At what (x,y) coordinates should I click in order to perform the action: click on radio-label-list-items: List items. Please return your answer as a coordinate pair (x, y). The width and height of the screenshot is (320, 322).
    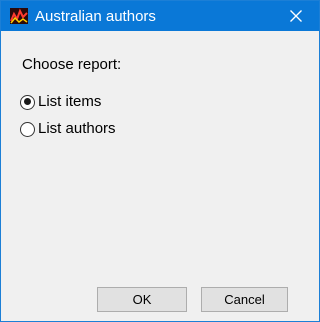
    Looking at the image, I should click on (69, 102).